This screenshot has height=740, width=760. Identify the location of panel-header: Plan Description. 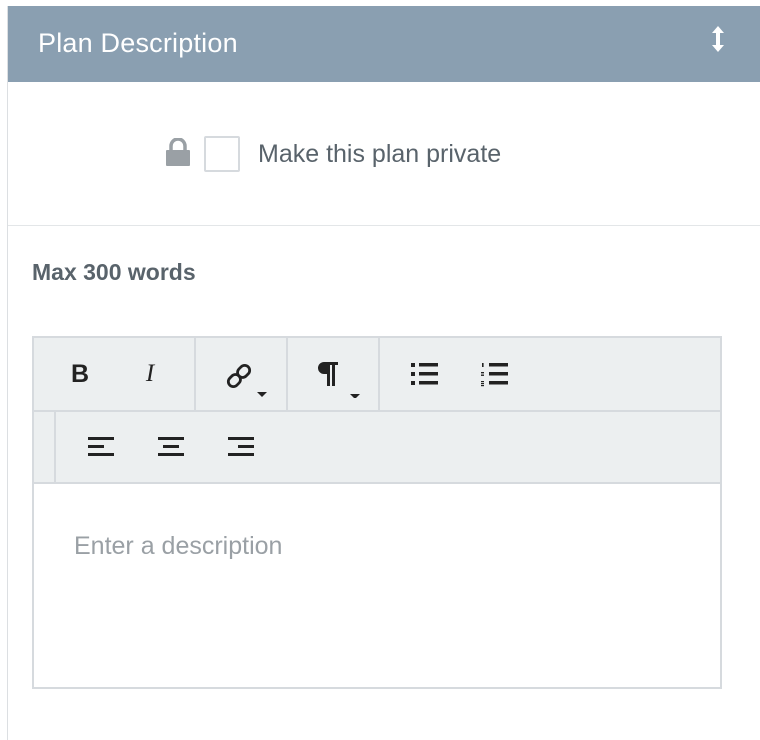
(384, 44).